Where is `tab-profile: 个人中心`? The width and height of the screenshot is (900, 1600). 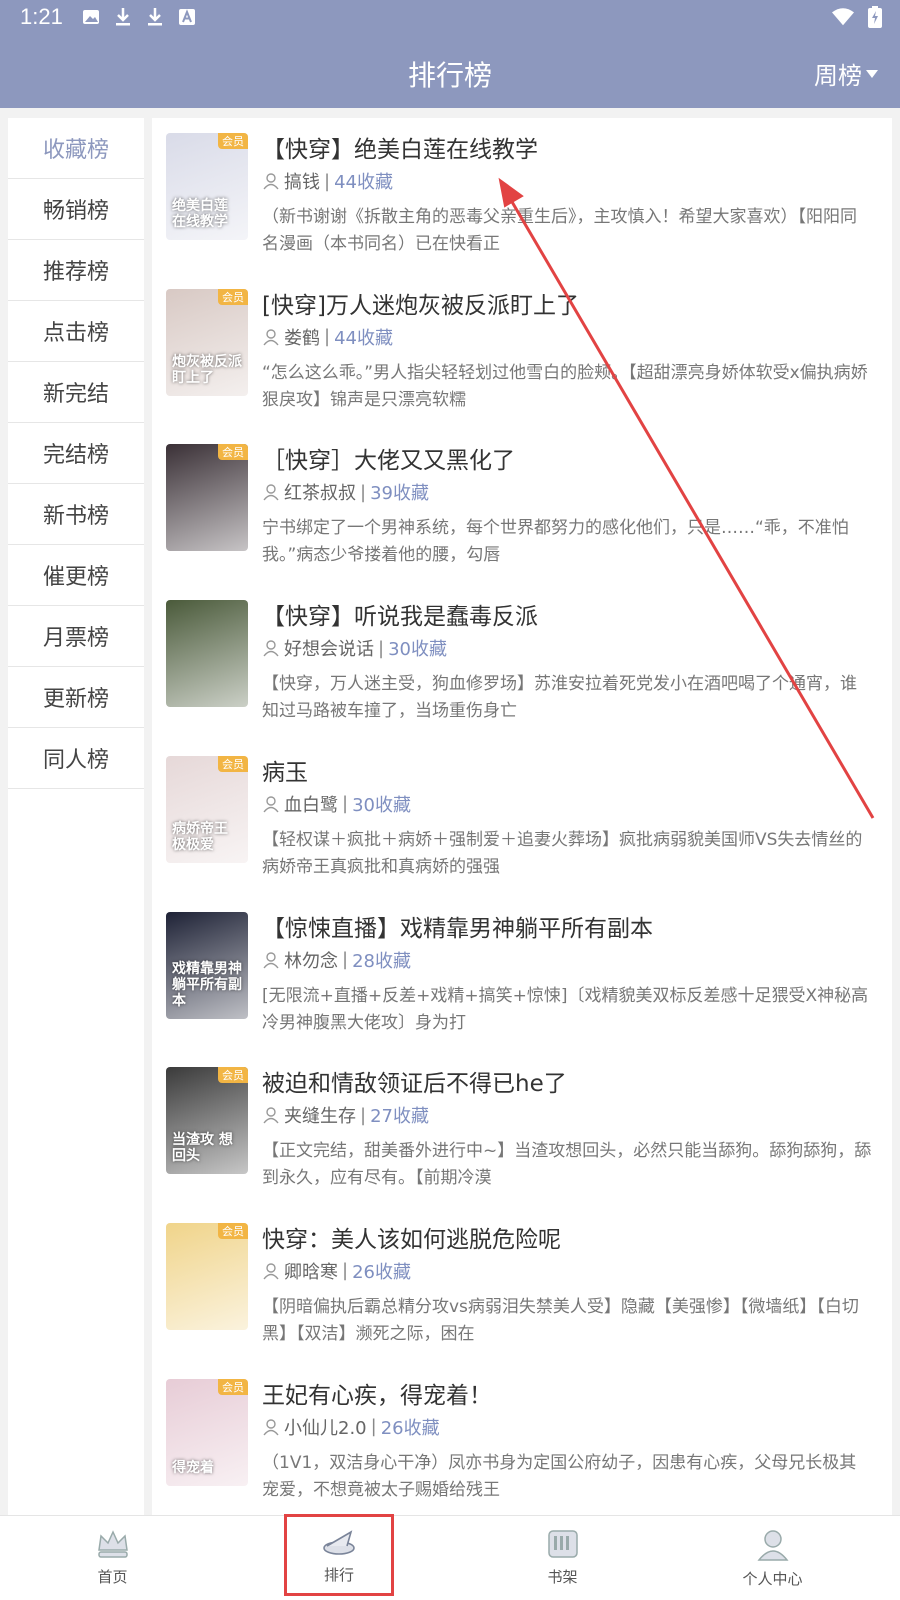 tab-profile: 个人中心 is located at coordinates (772, 1558).